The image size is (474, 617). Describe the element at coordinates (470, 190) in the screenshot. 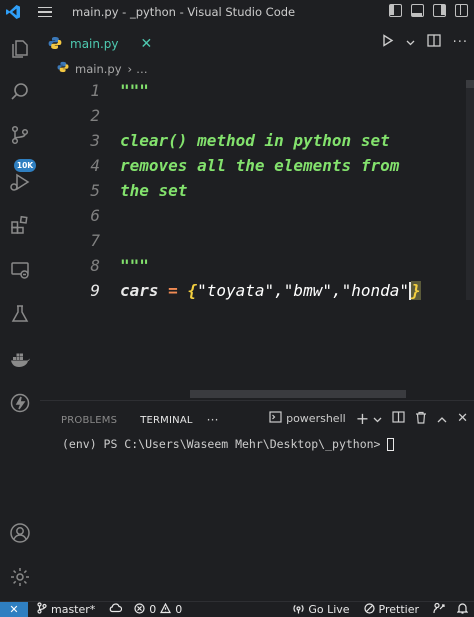

I see `minimap` at that location.